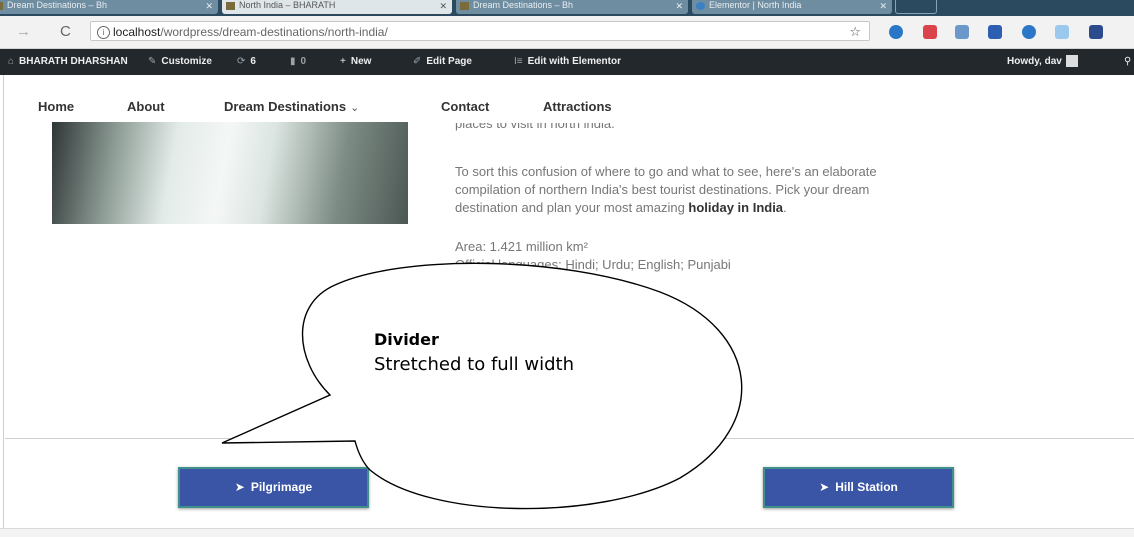  What do you see at coordinates (855, 31) in the screenshot?
I see `bookmark-star-icon: ☆` at bounding box center [855, 31].